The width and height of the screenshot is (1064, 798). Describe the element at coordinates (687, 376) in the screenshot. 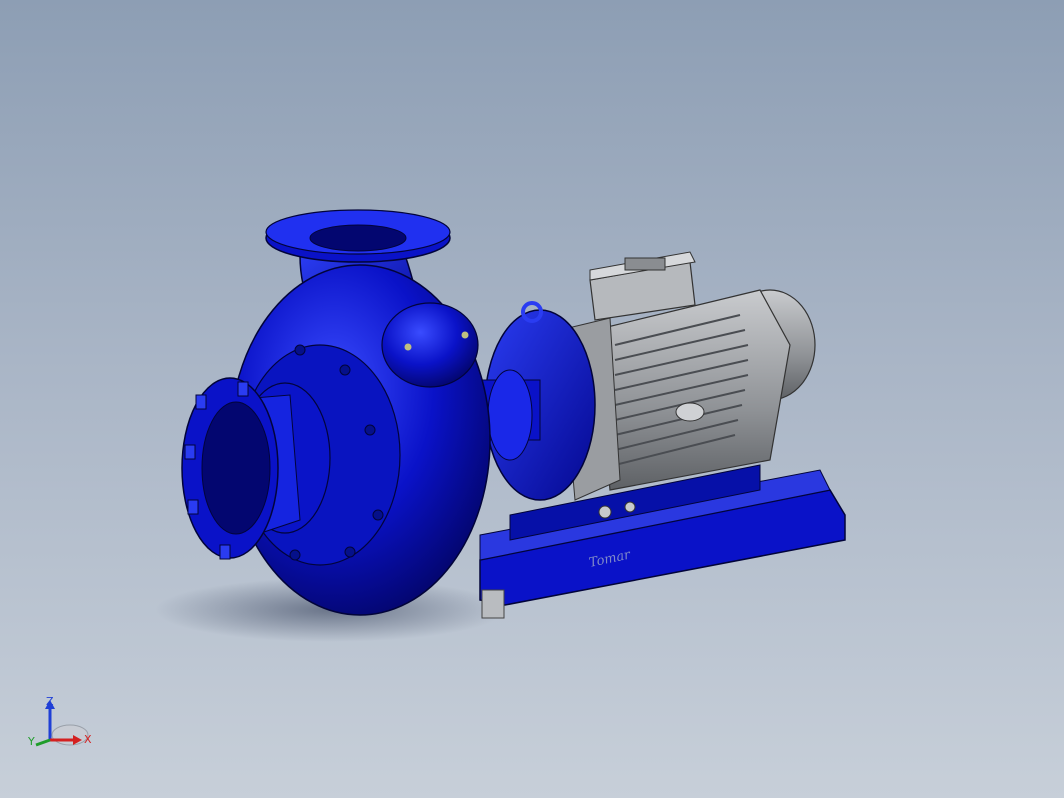

I see `motor` at that location.